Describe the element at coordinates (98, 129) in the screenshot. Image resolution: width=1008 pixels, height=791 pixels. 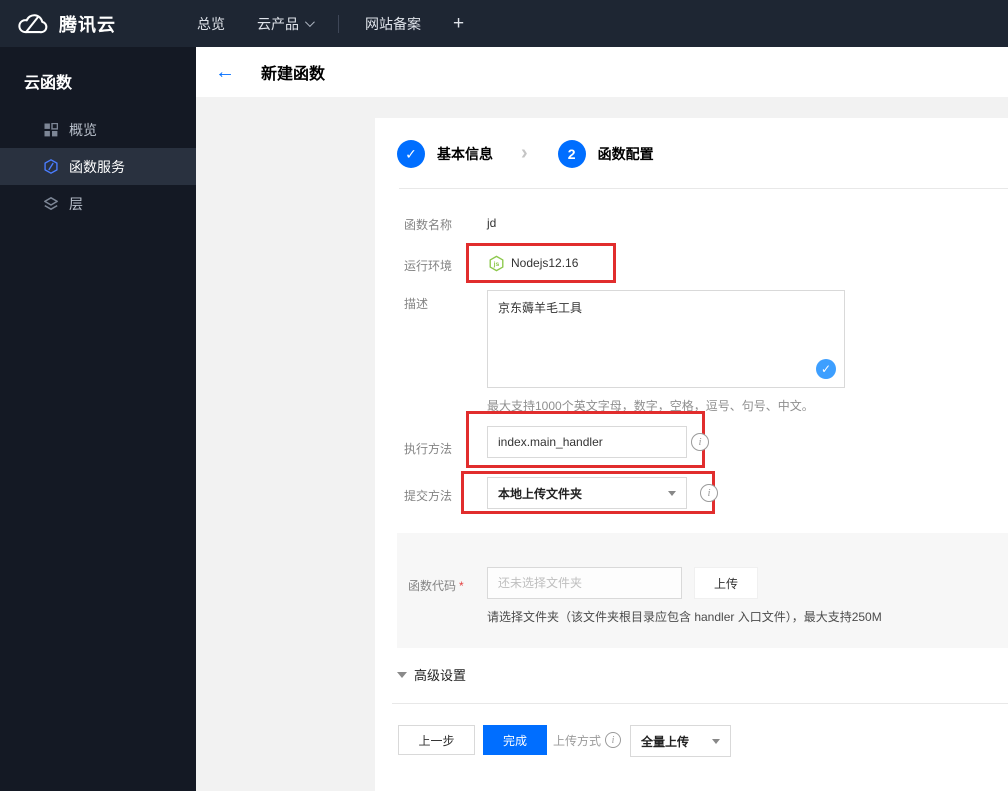
I see `sidebar-item-overview: 概览` at that location.